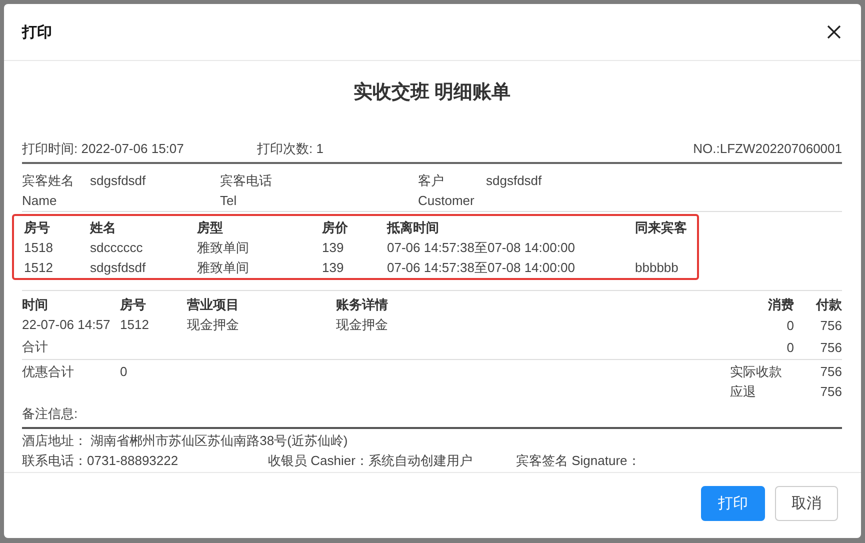  Describe the element at coordinates (756, 372) in the screenshot. I see `summary-label: 实际收款` at that location.